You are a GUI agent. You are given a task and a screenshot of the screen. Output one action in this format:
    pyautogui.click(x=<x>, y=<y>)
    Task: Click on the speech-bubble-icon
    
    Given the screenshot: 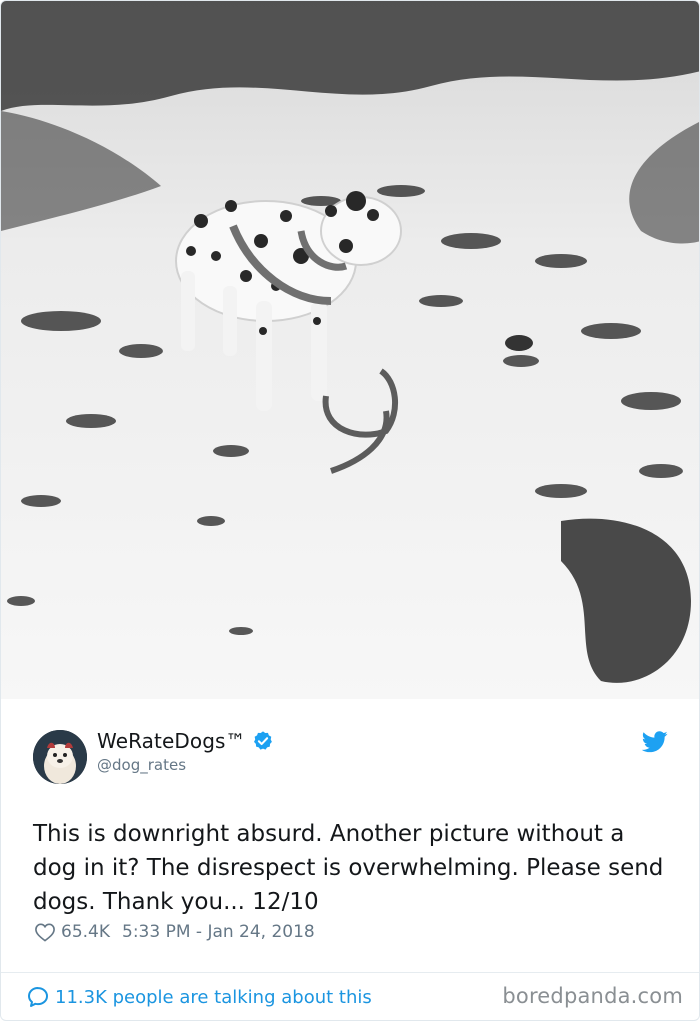 What is the action you would take?
    pyautogui.click(x=38, y=997)
    